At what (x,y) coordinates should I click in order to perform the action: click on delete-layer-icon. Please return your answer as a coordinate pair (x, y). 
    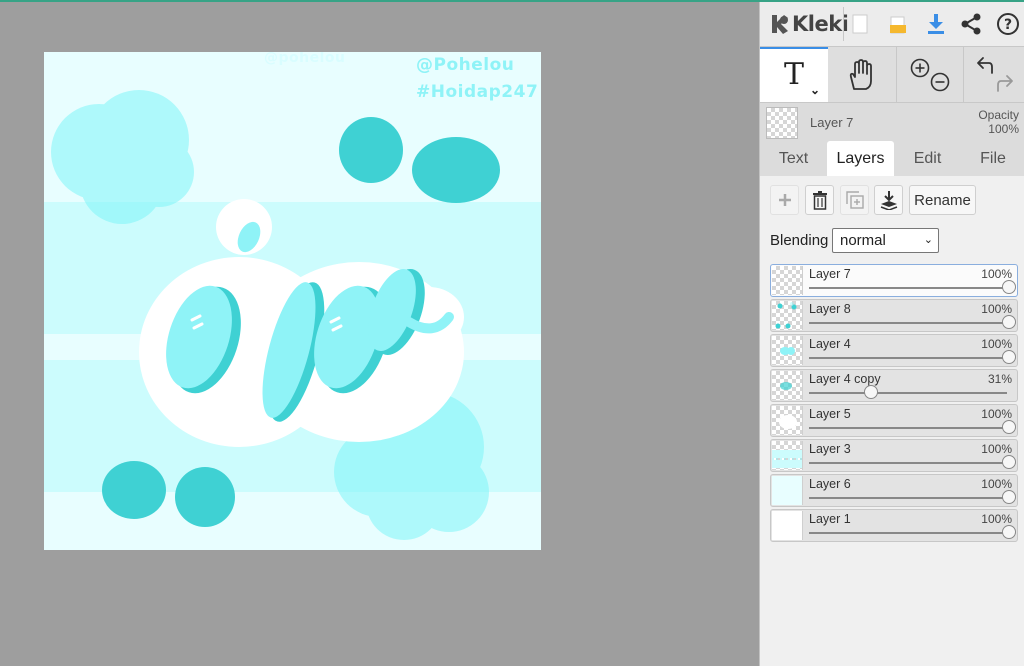
    Looking at the image, I should click on (819, 200).